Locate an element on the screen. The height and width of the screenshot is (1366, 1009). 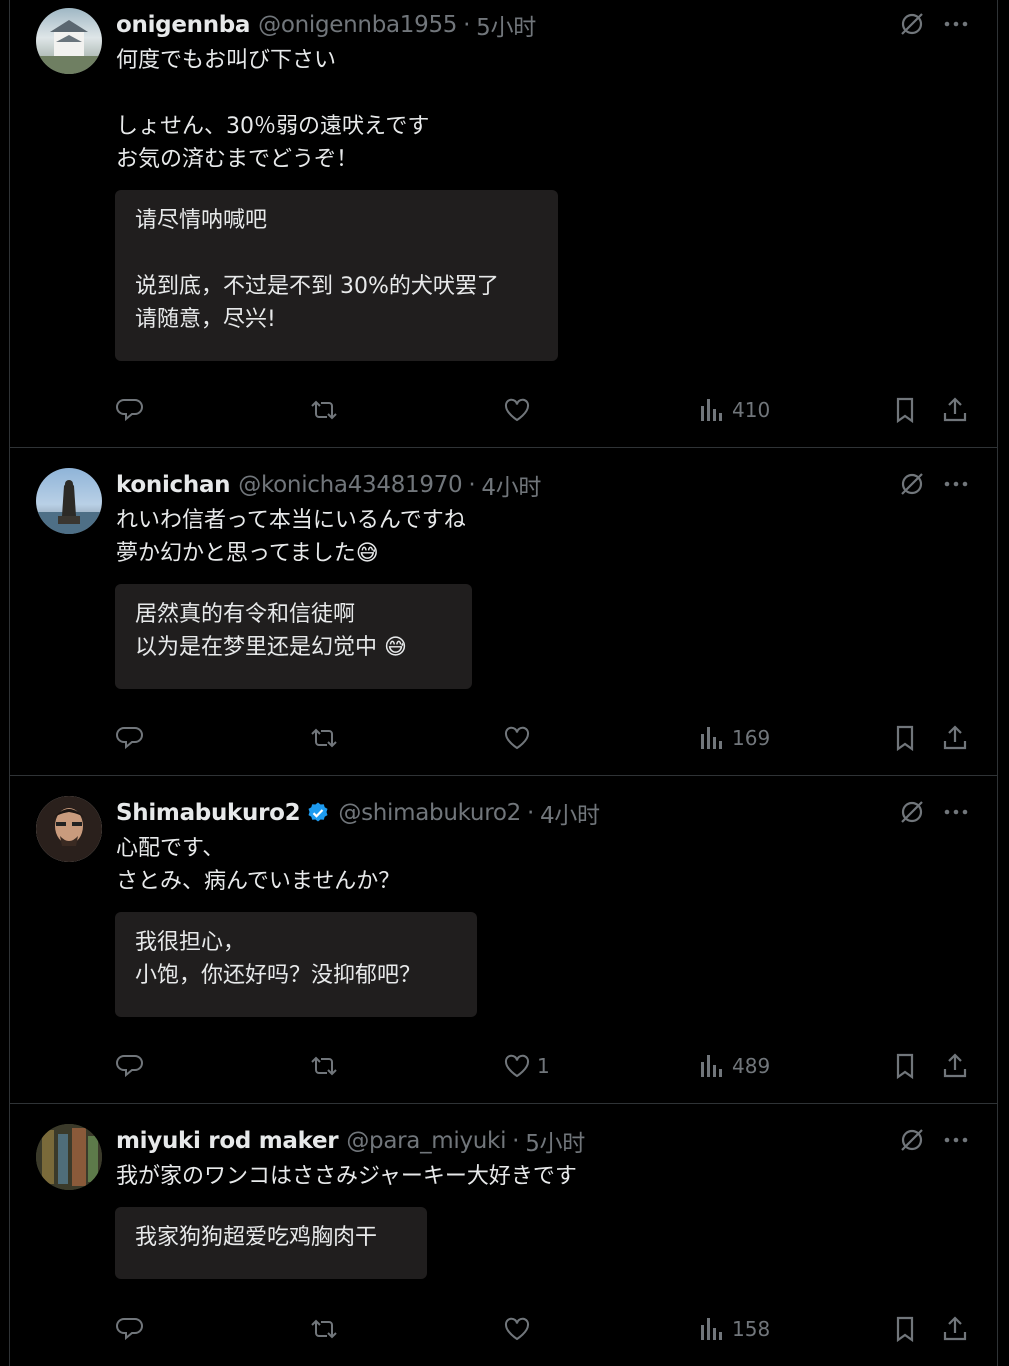
translation-box: 请尽情呐喊吧 说到底，不过是不到 30%的犬吠罢了 请随意，尽兴! is located at coordinates (336, 275).